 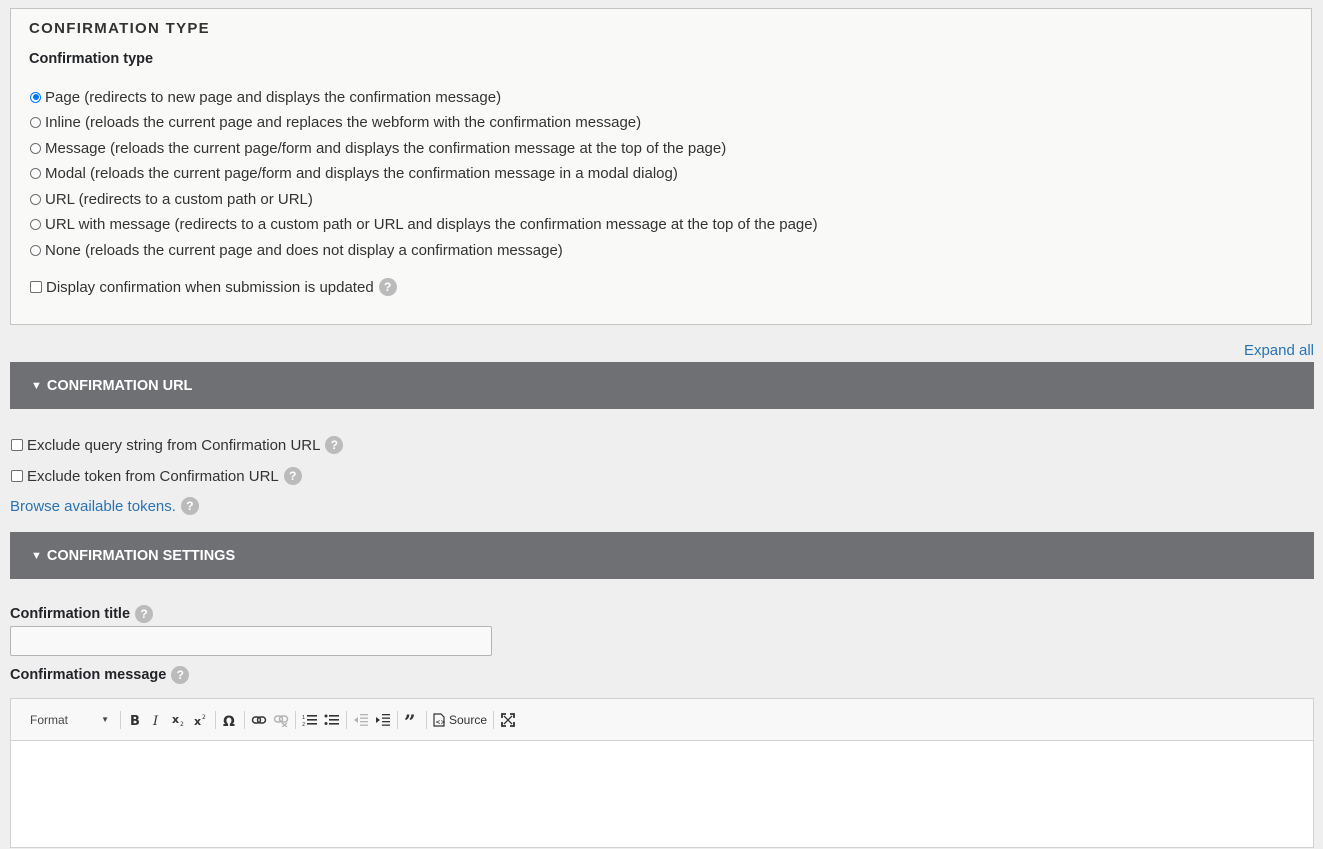 I want to click on checkbox-label: Exclude token from Confirmation URL, so click(x=153, y=476).